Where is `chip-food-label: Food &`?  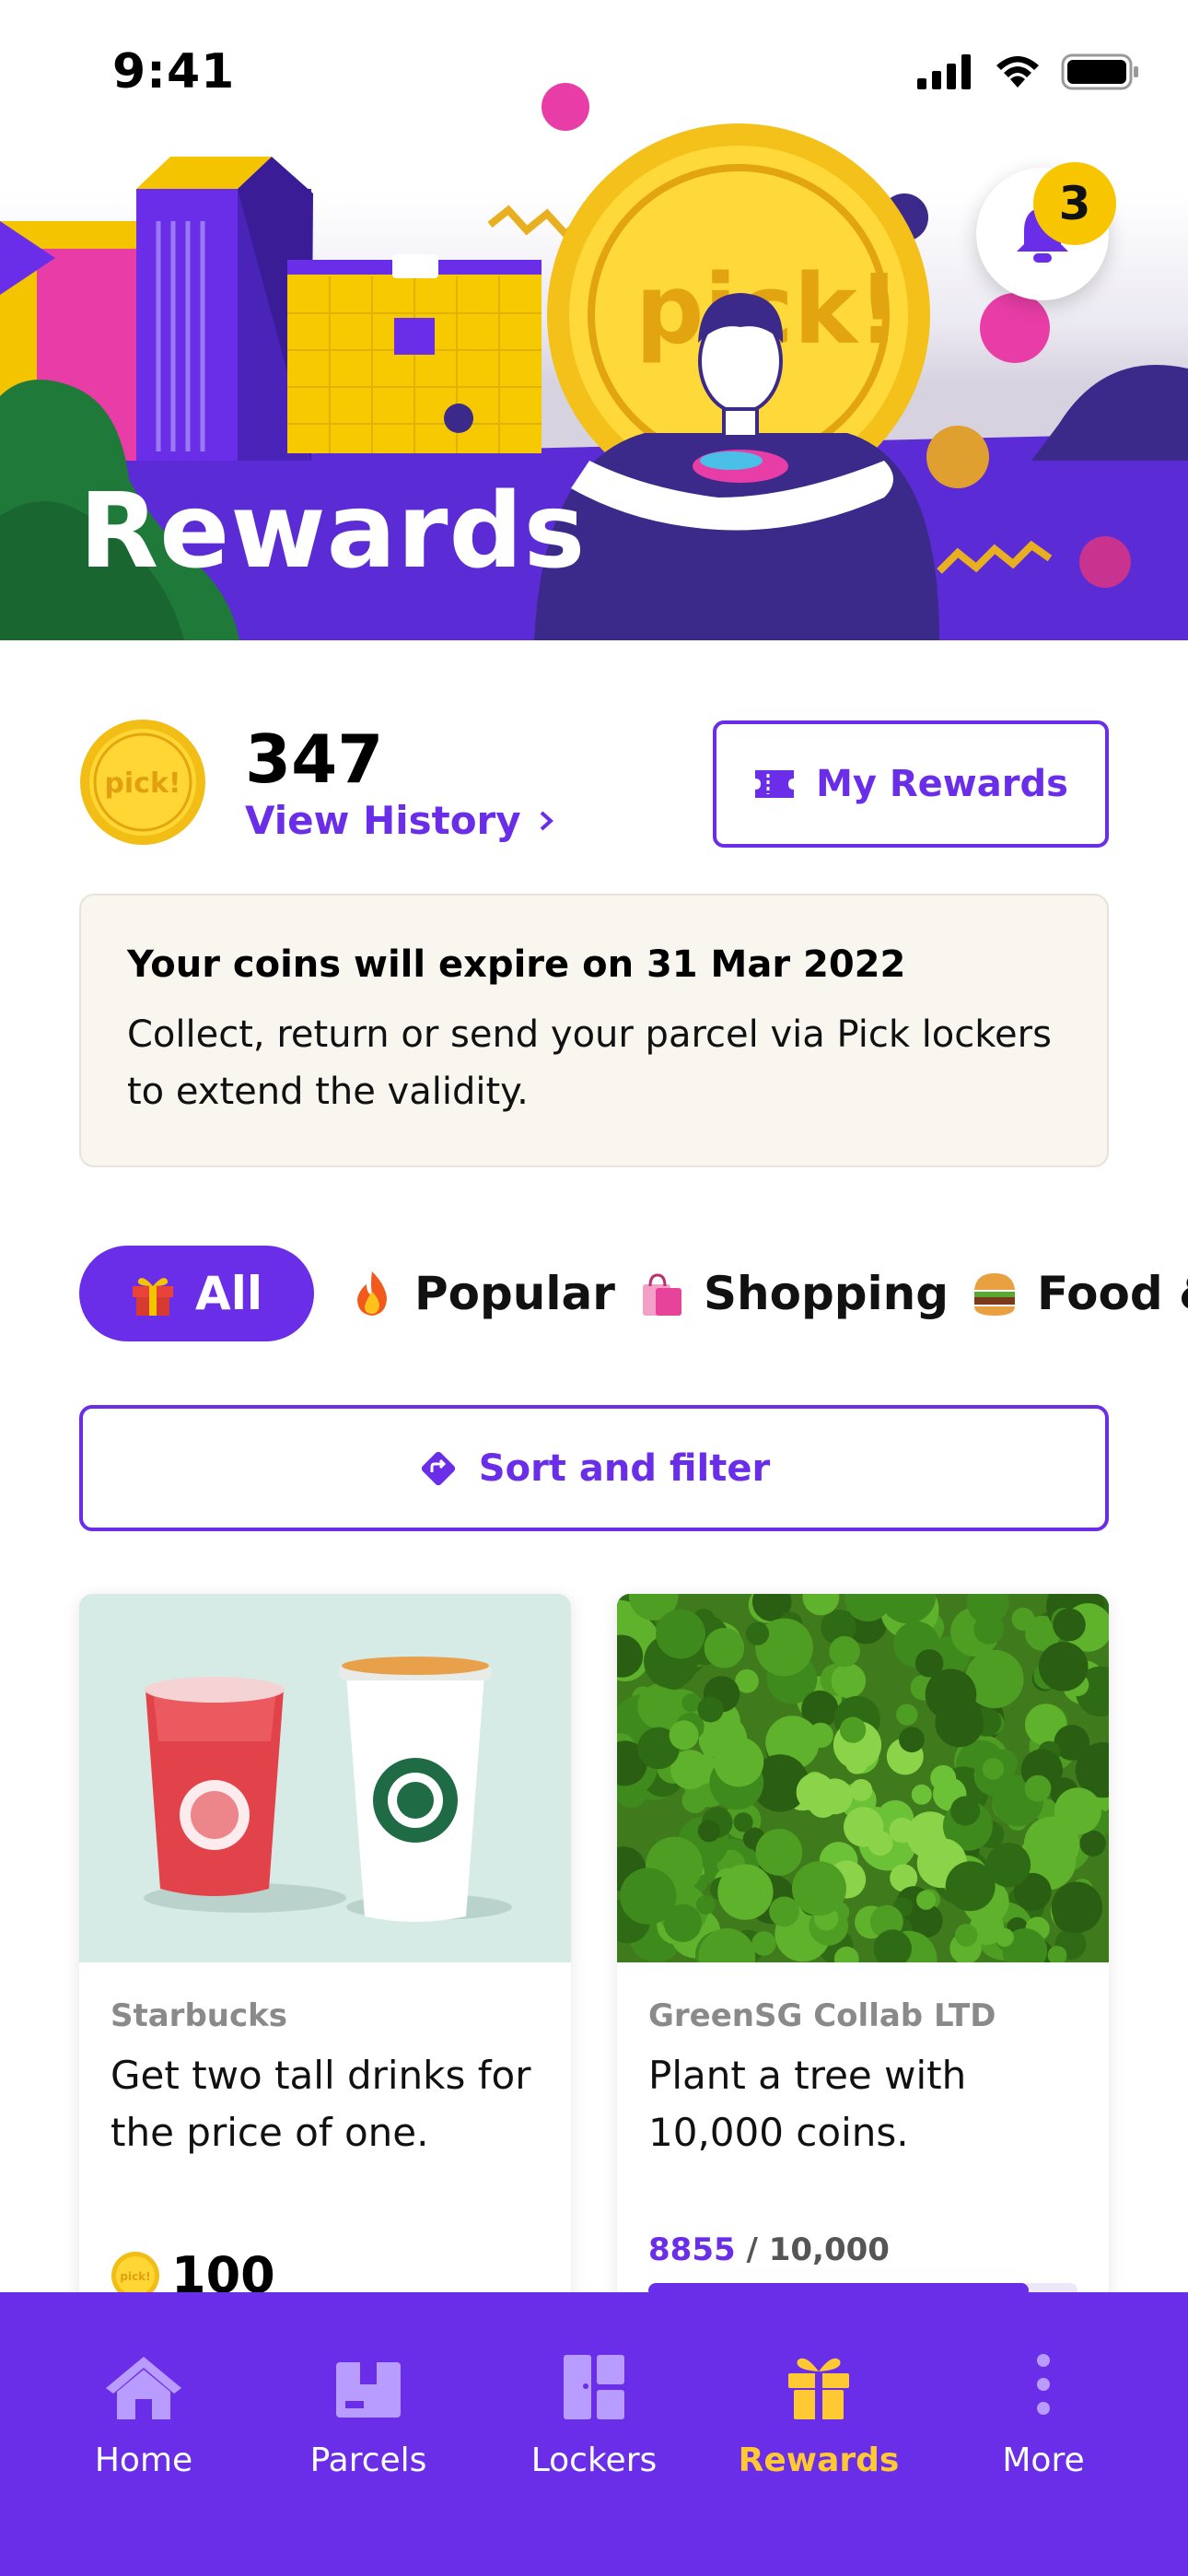 chip-food-label: Food & is located at coordinates (1112, 1293).